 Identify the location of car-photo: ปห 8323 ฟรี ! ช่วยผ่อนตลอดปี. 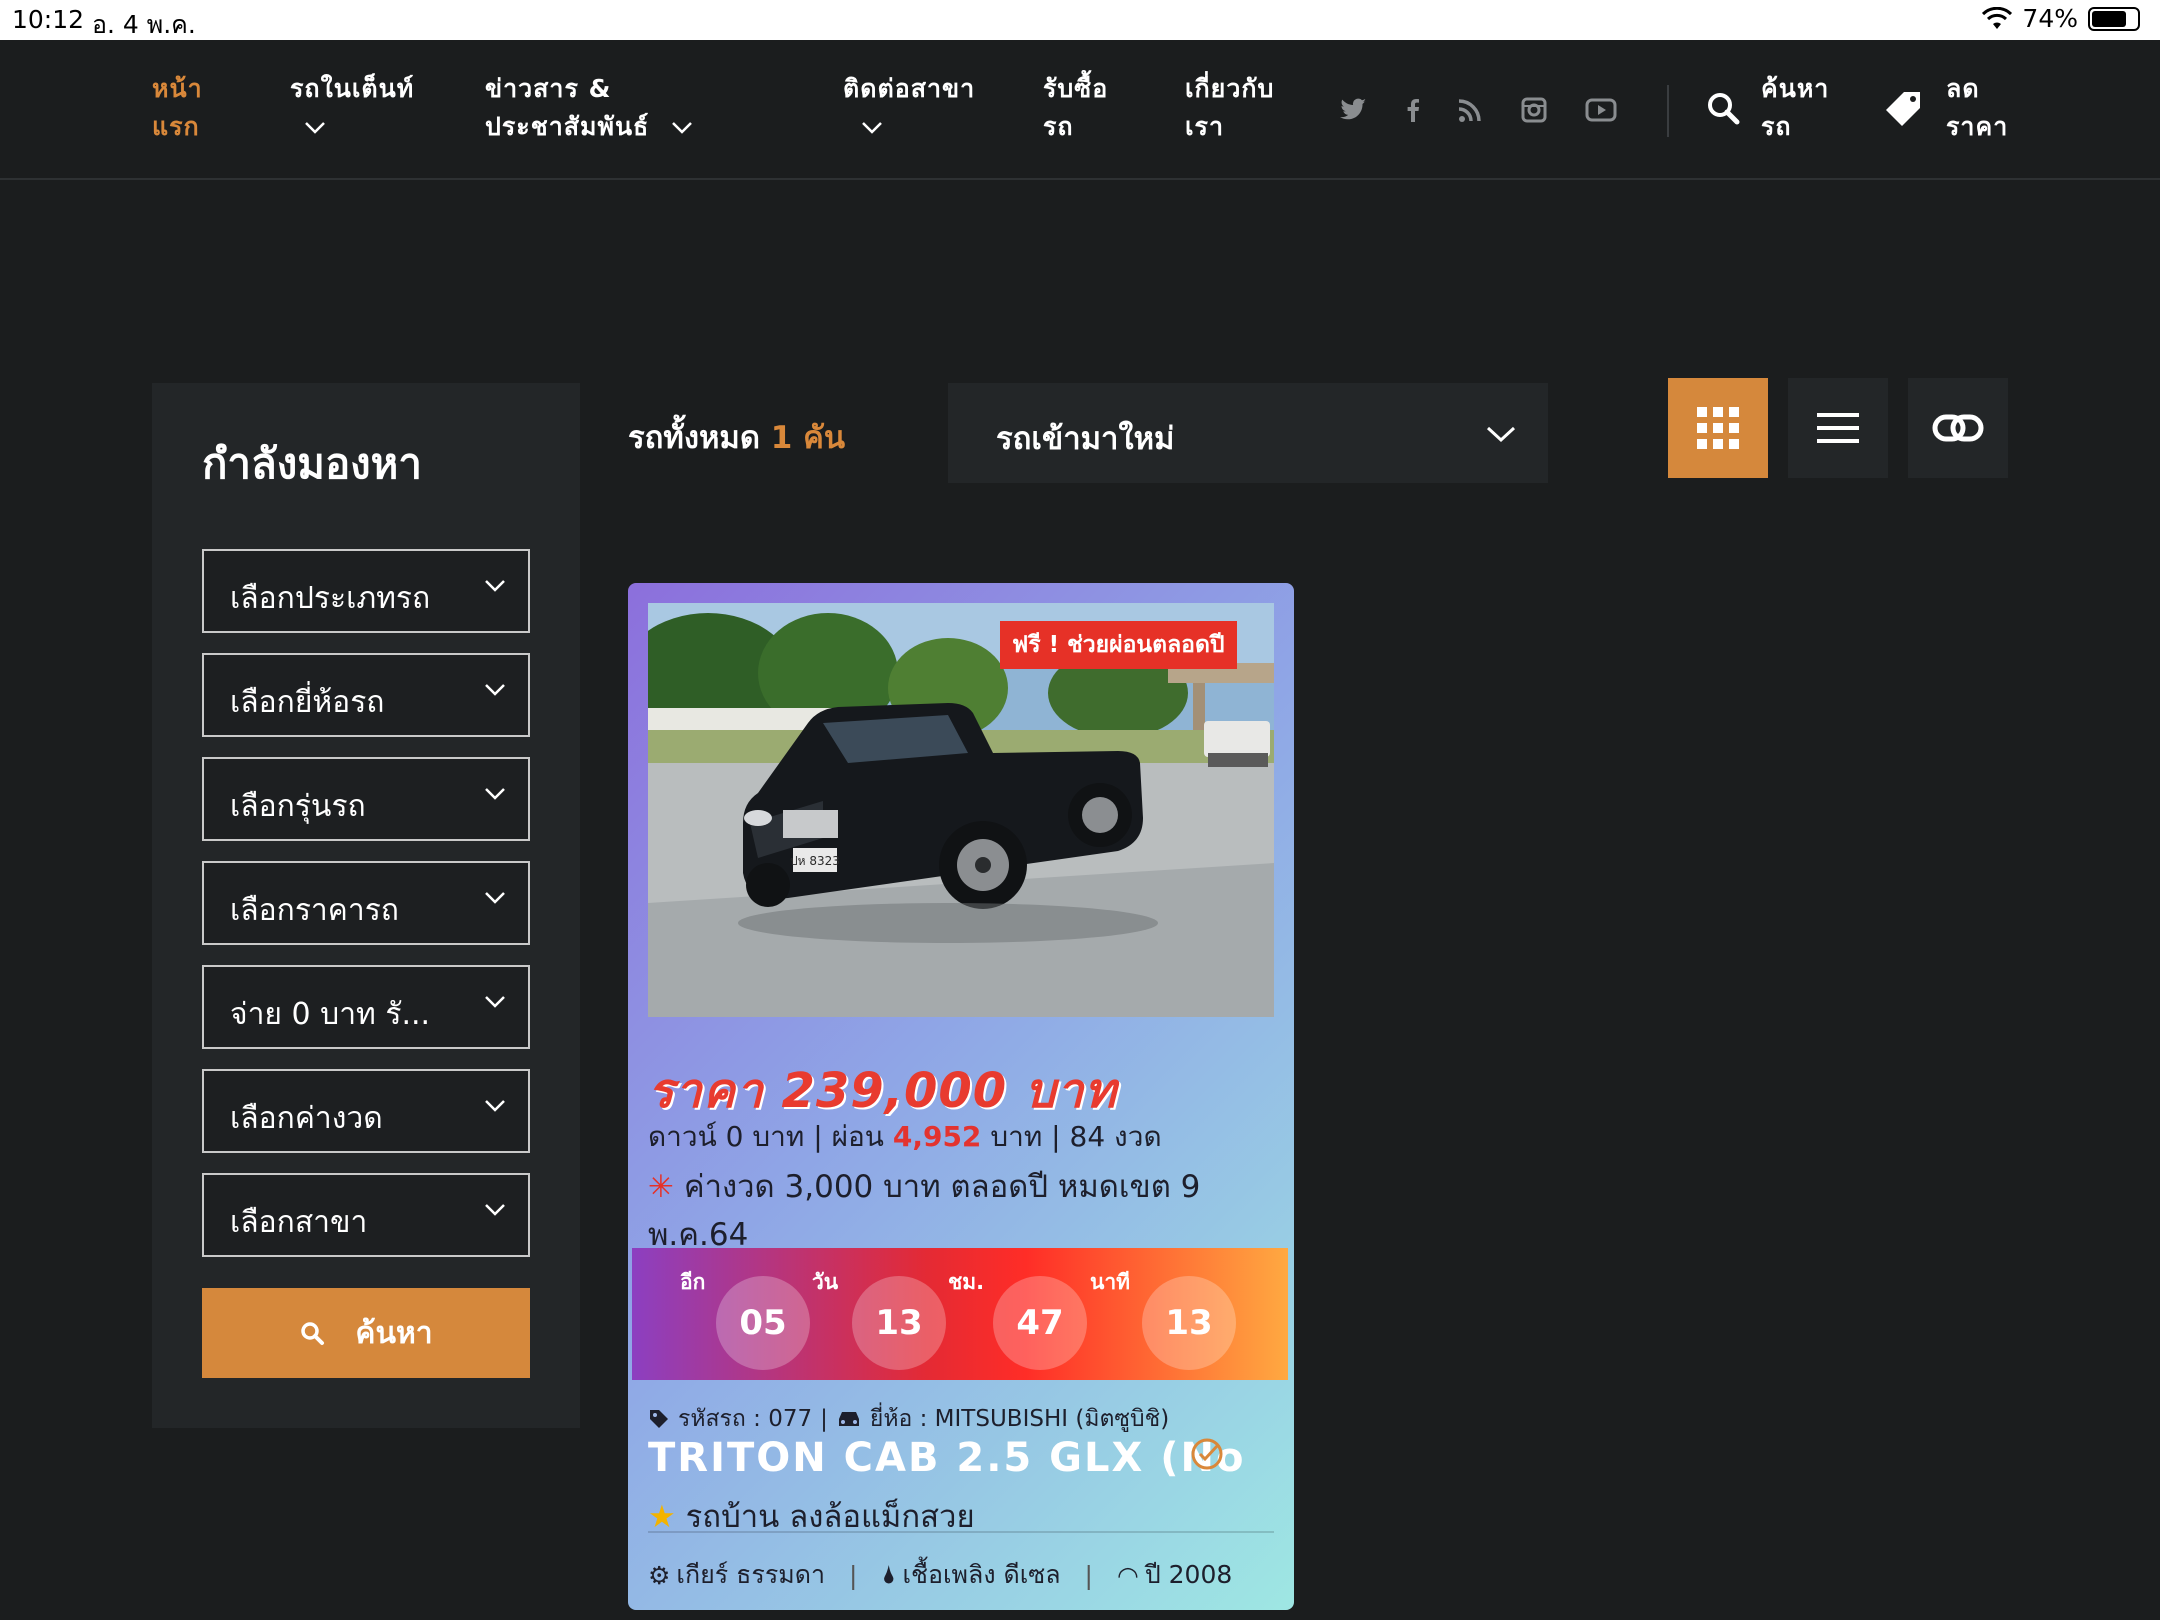
(961, 810).